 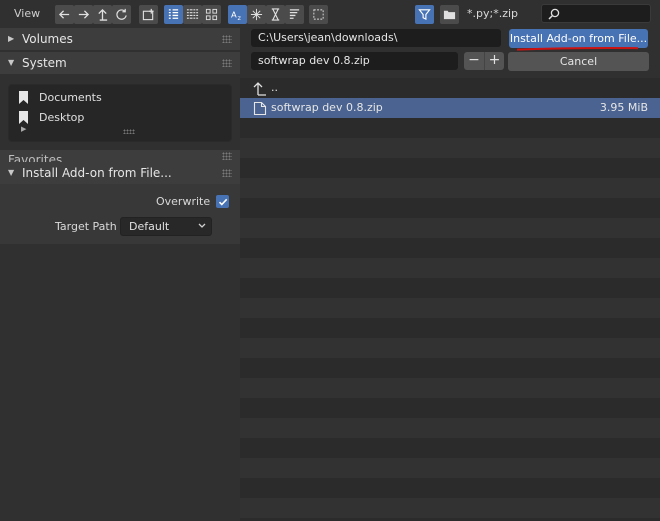 What do you see at coordinates (596, 13) in the screenshot?
I see `search-input` at bounding box center [596, 13].